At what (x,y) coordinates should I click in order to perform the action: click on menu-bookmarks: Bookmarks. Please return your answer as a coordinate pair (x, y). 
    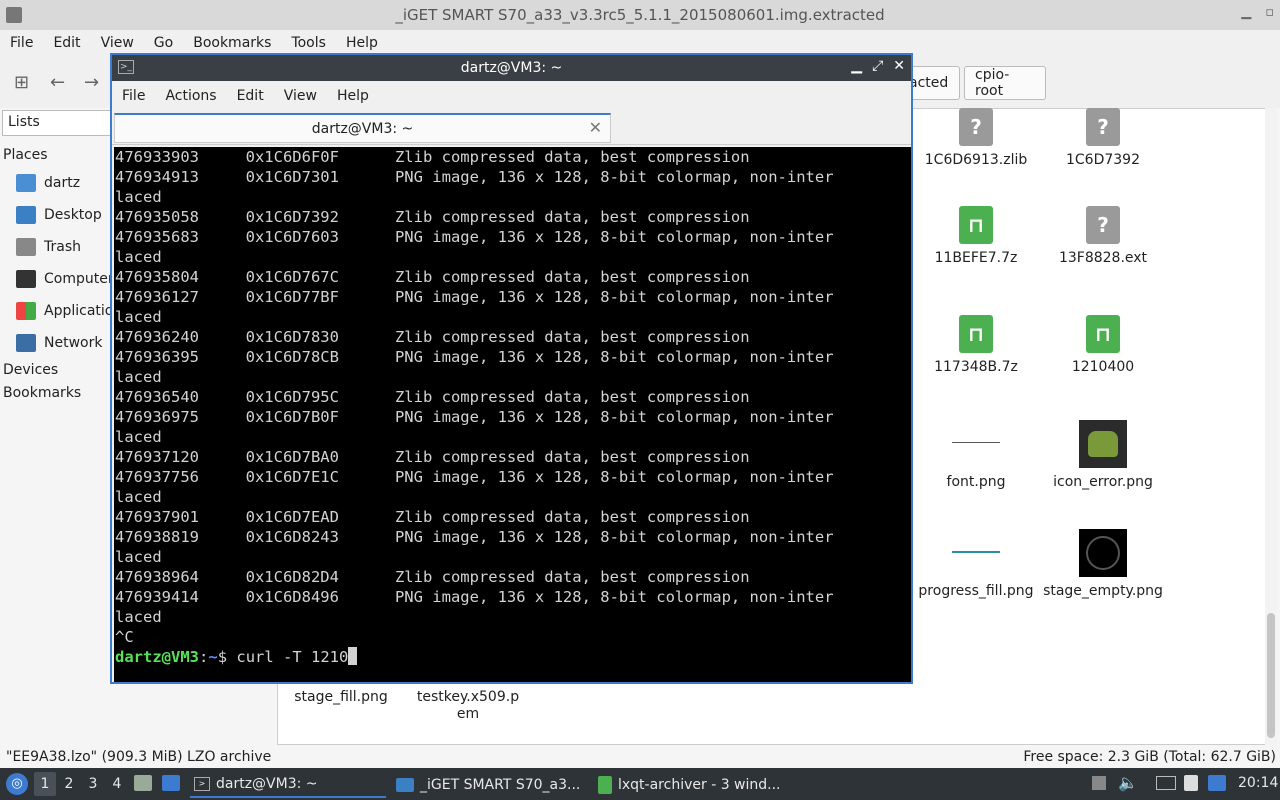
    Looking at the image, I should click on (232, 43).